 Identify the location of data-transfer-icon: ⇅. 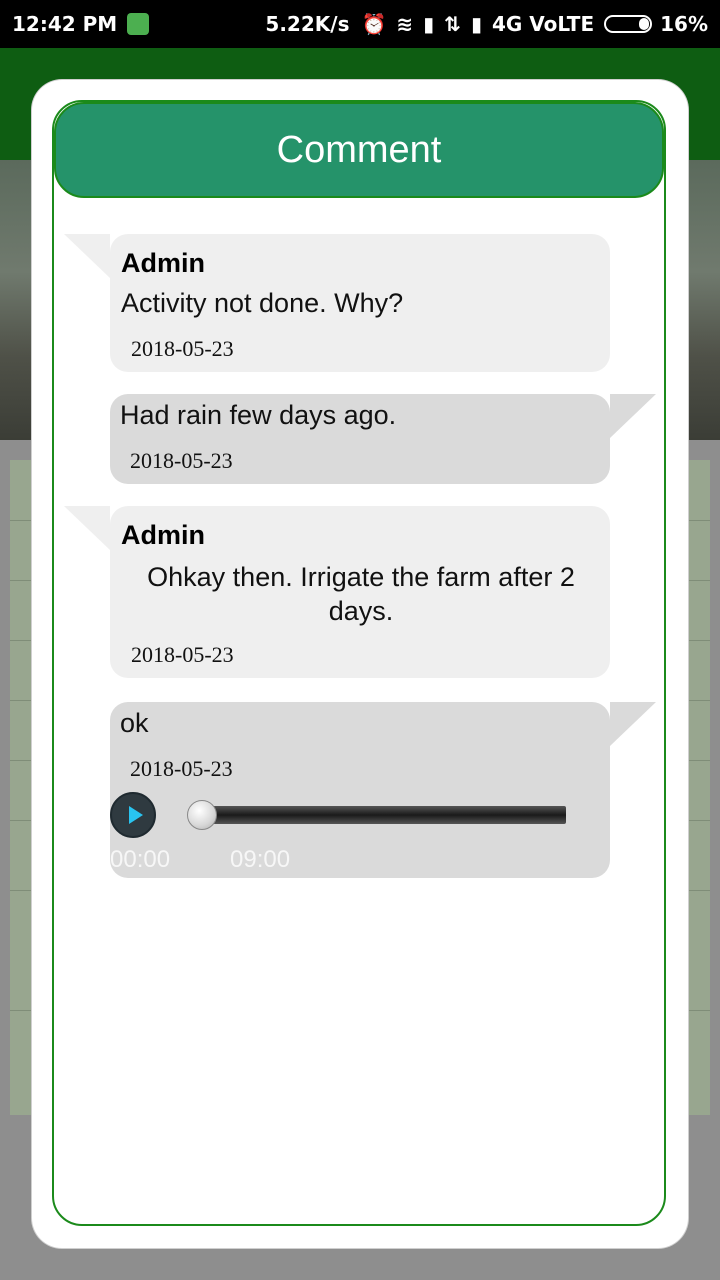
(452, 24).